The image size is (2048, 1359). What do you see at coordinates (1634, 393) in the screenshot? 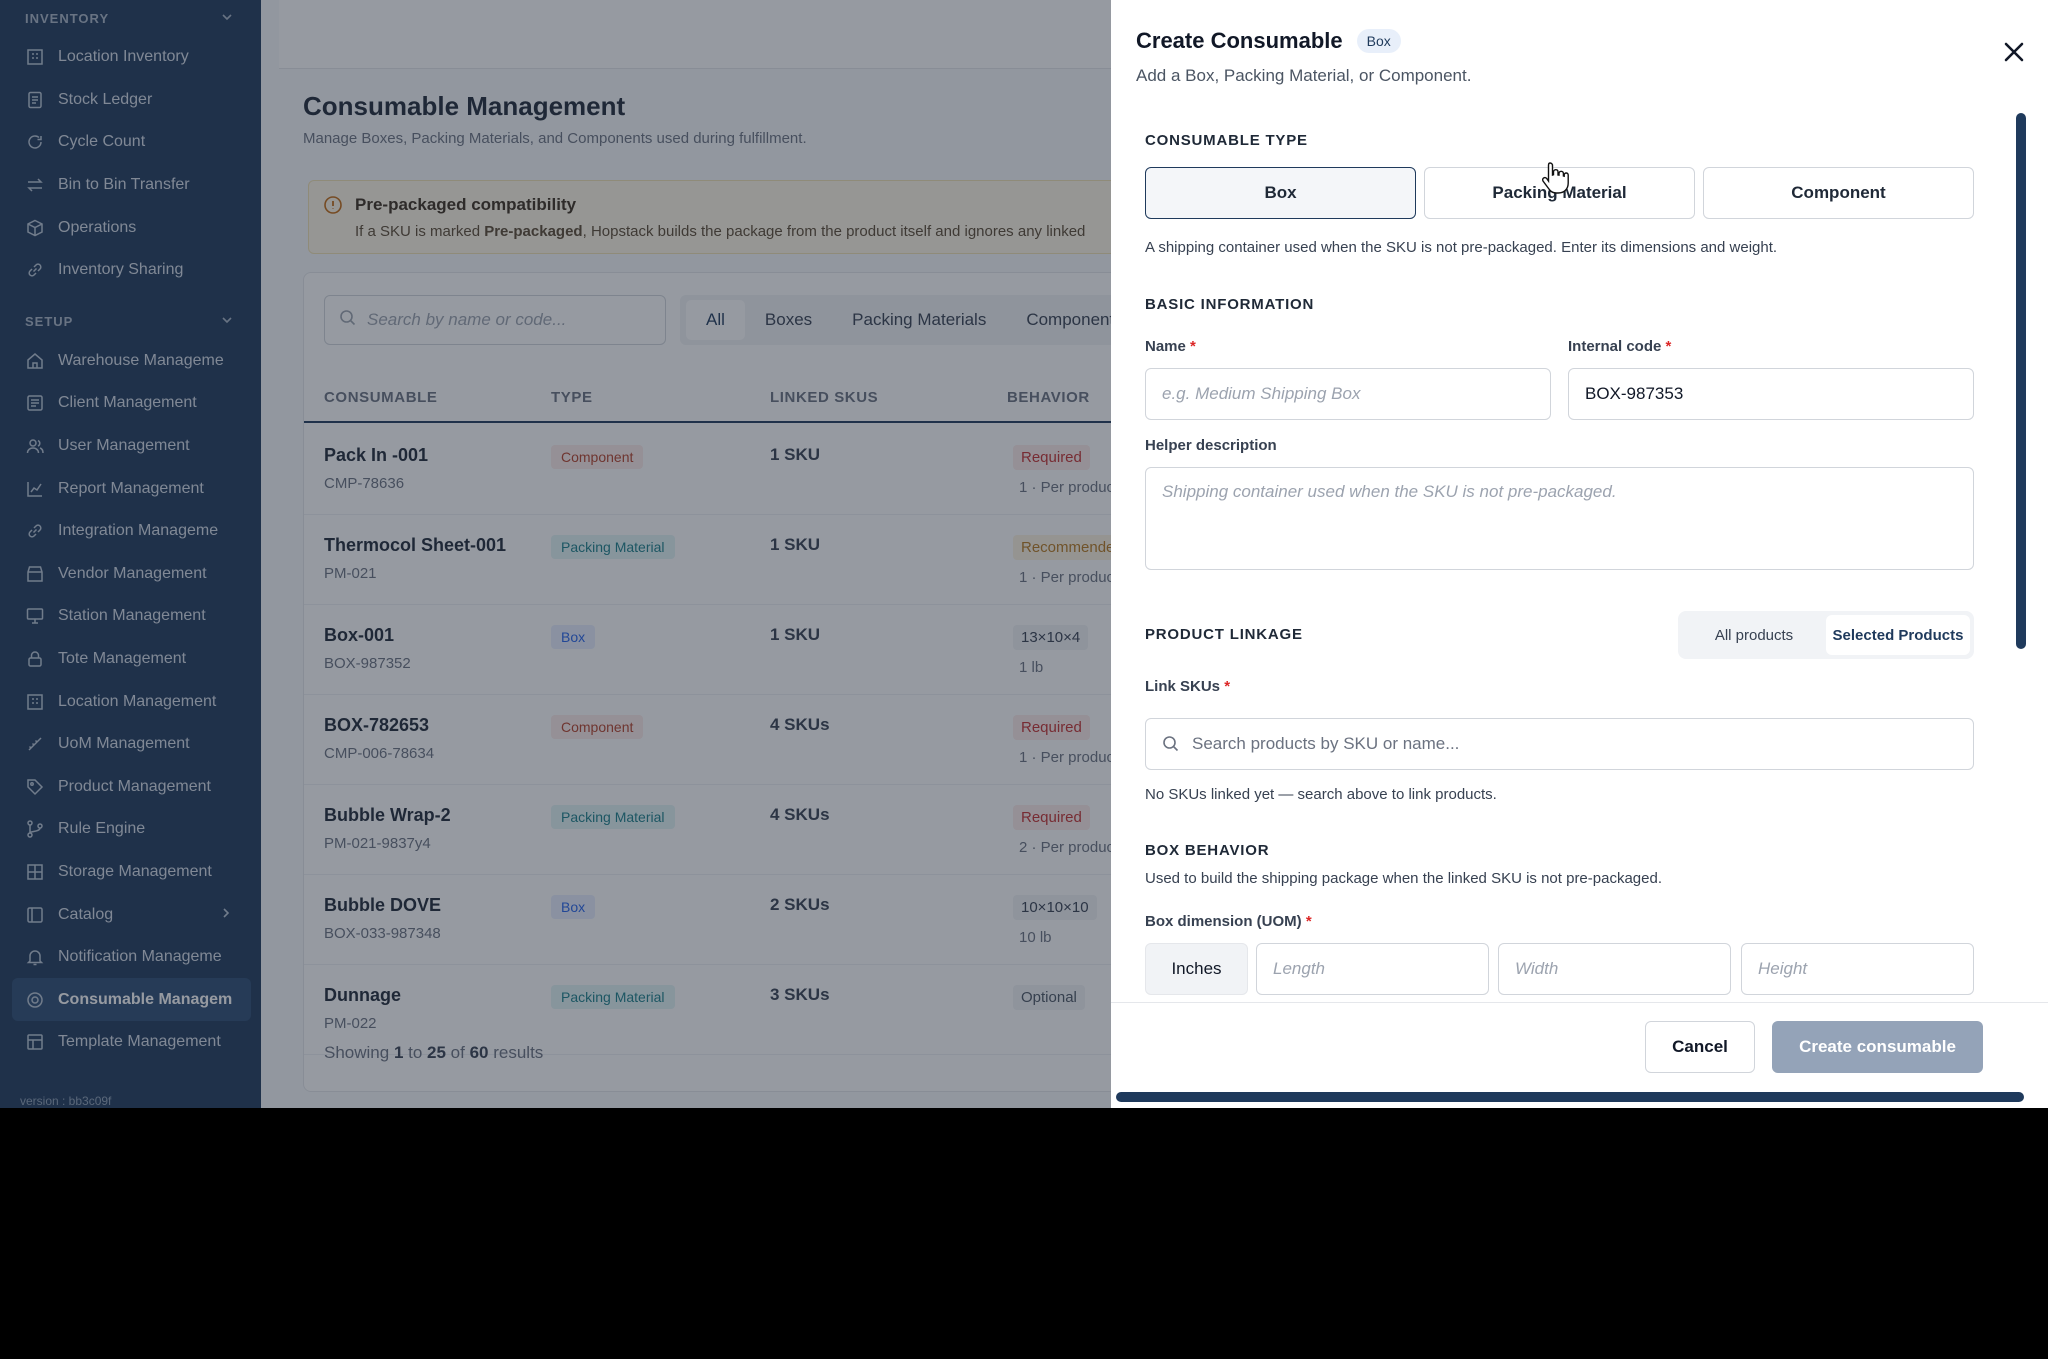
I see `internal-code-value: BOX-987353` at bounding box center [1634, 393].